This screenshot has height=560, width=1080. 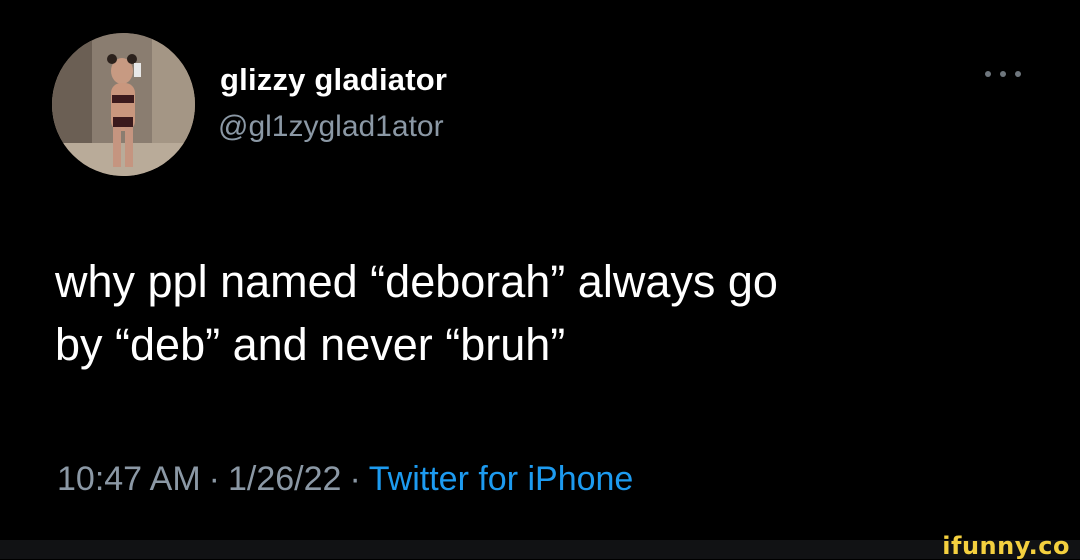 What do you see at coordinates (540, 549) in the screenshot?
I see `footer-bar` at bounding box center [540, 549].